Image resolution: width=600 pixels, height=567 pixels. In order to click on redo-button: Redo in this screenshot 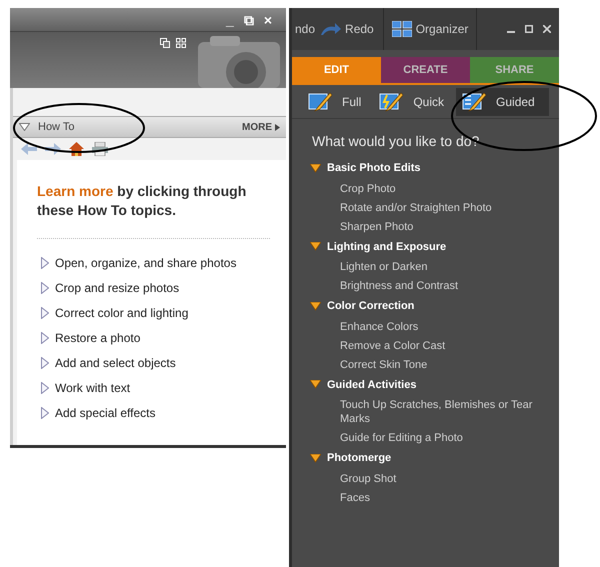, I will do `click(347, 29)`.